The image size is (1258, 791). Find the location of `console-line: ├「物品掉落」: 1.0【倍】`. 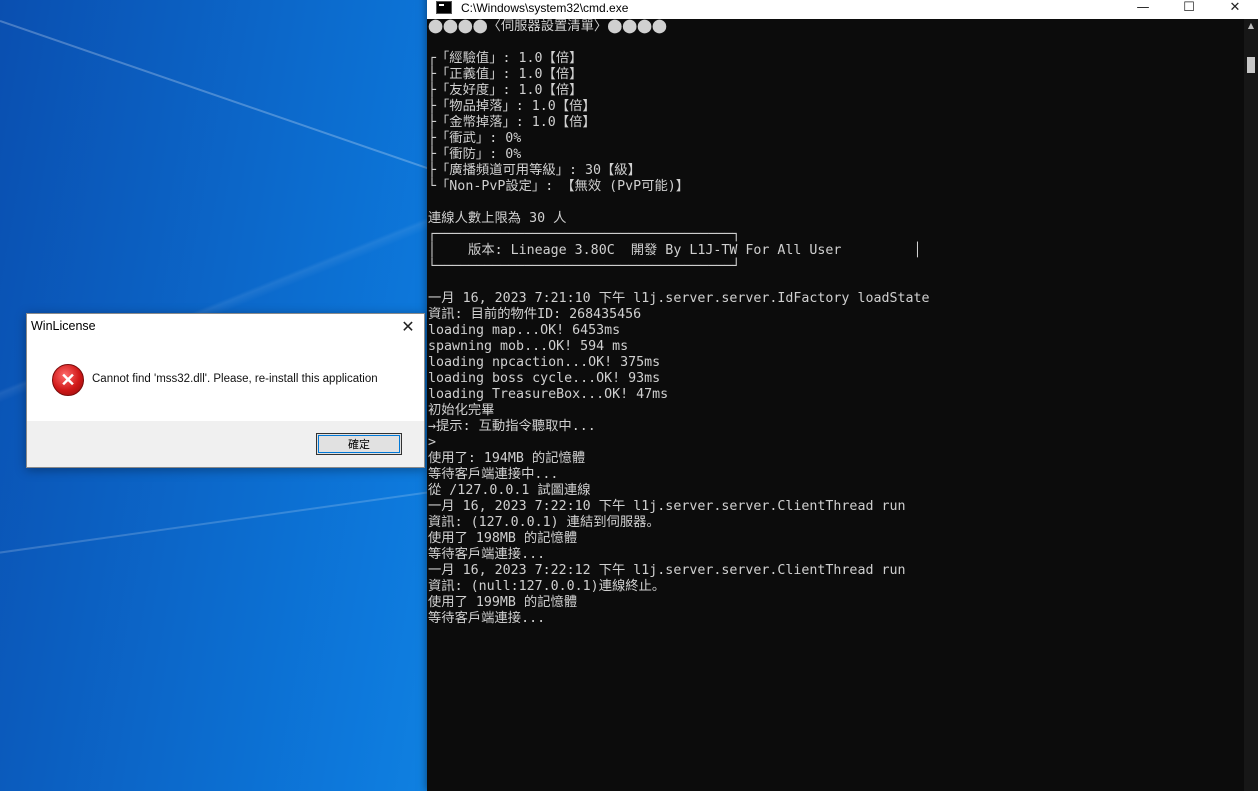

console-line: ├「物品掉落」: 1.0【倍】 is located at coordinates (512, 106).